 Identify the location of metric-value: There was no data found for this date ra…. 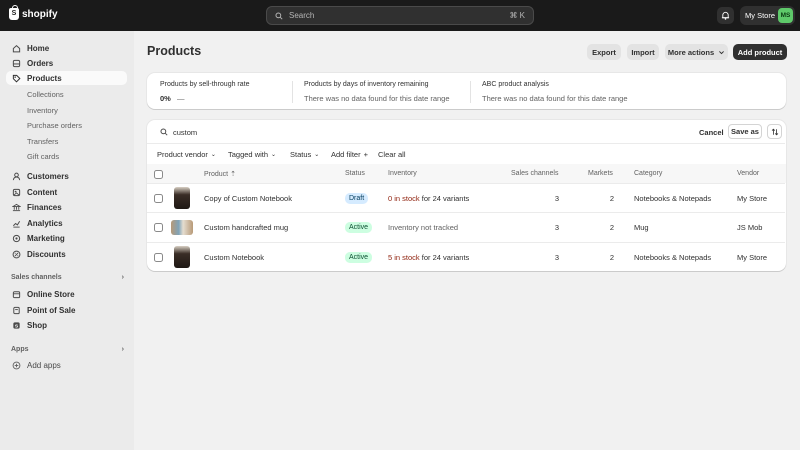
(377, 98).